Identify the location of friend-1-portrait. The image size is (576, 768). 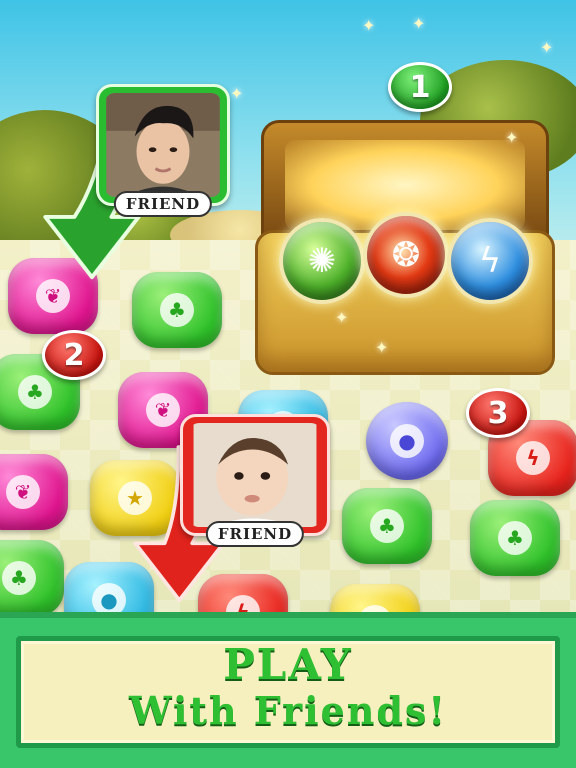
(163, 145).